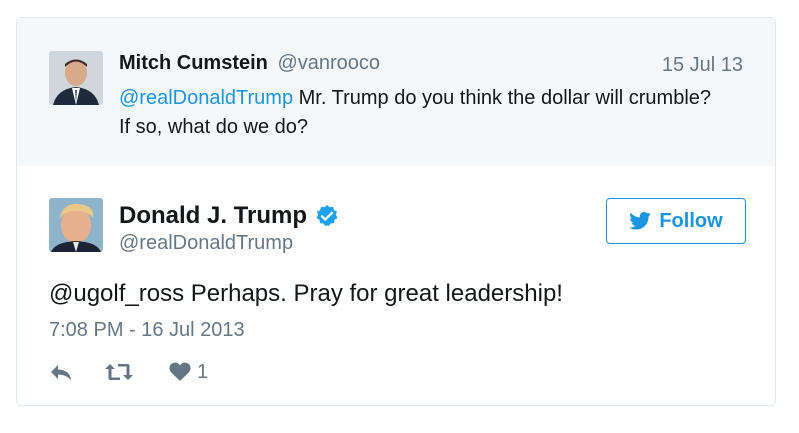 The height and width of the screenshot is (433, 799). What do you see at coordinates (206, 98) in the screenshot?
I see `reply-mention-link: @realDonaldTrump` at bounding box center [206, 98].